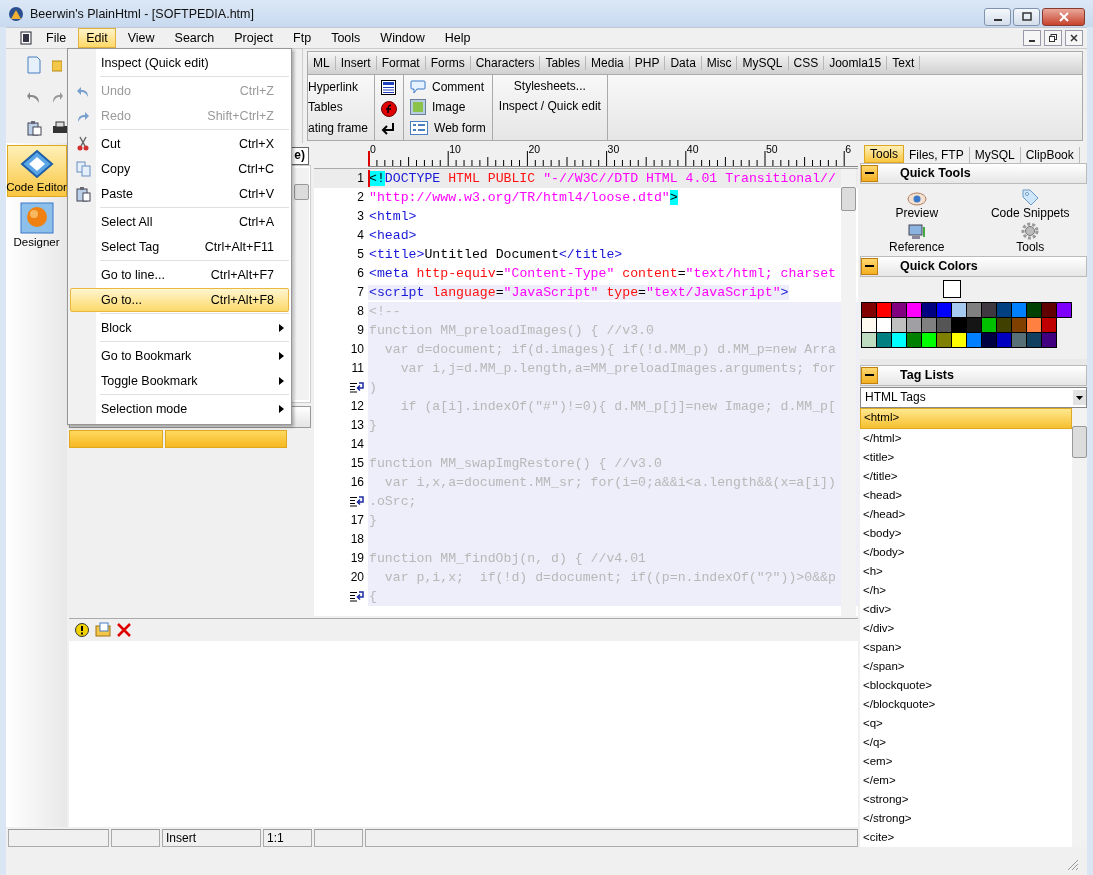  I want to click on ribbon-tab: Data, so click(683, 63).